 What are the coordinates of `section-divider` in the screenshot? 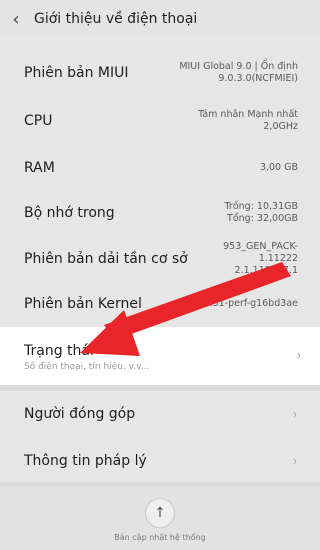 It's located at (160, 388).